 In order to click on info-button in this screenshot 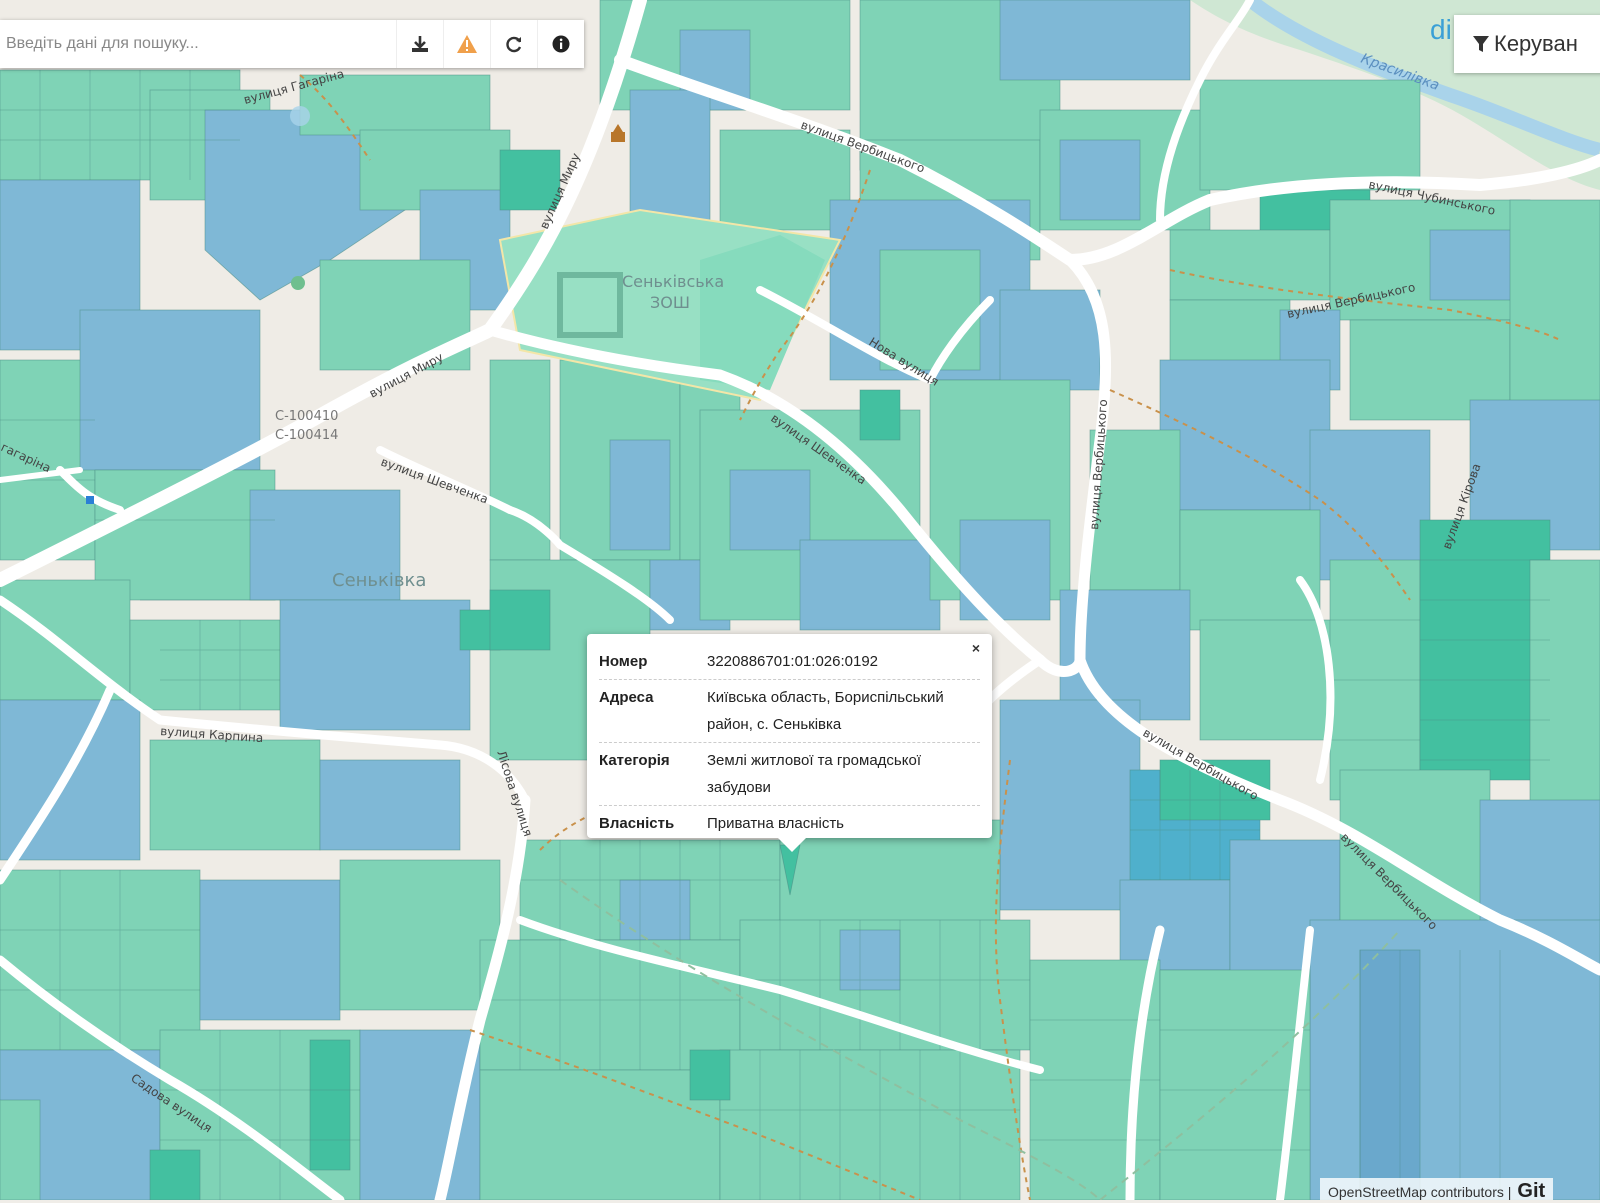, I will do `click(560, 44)`.